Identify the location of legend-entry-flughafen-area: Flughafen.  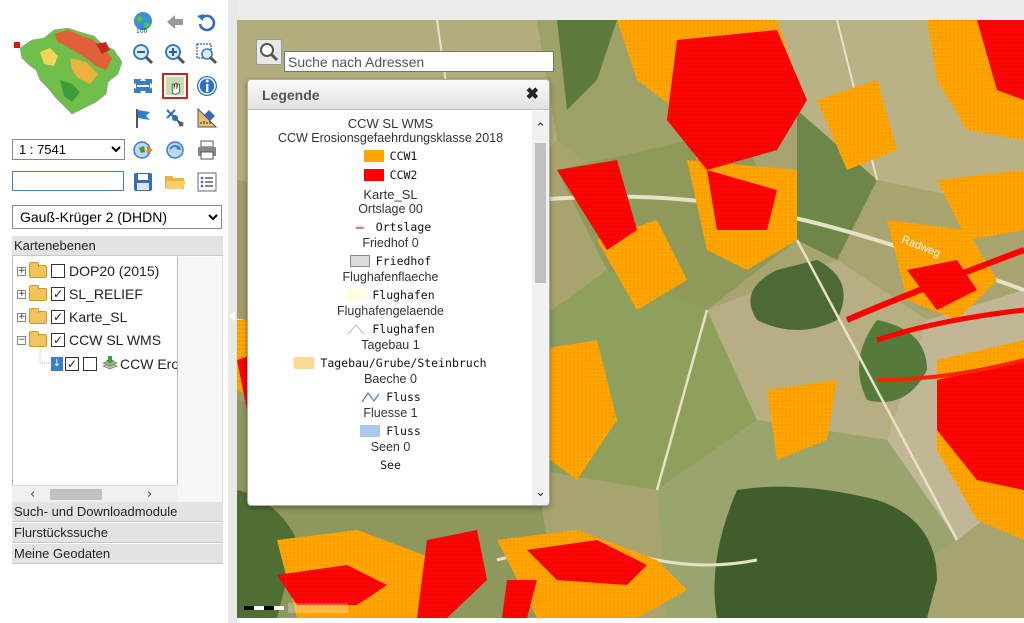
(390, 294).